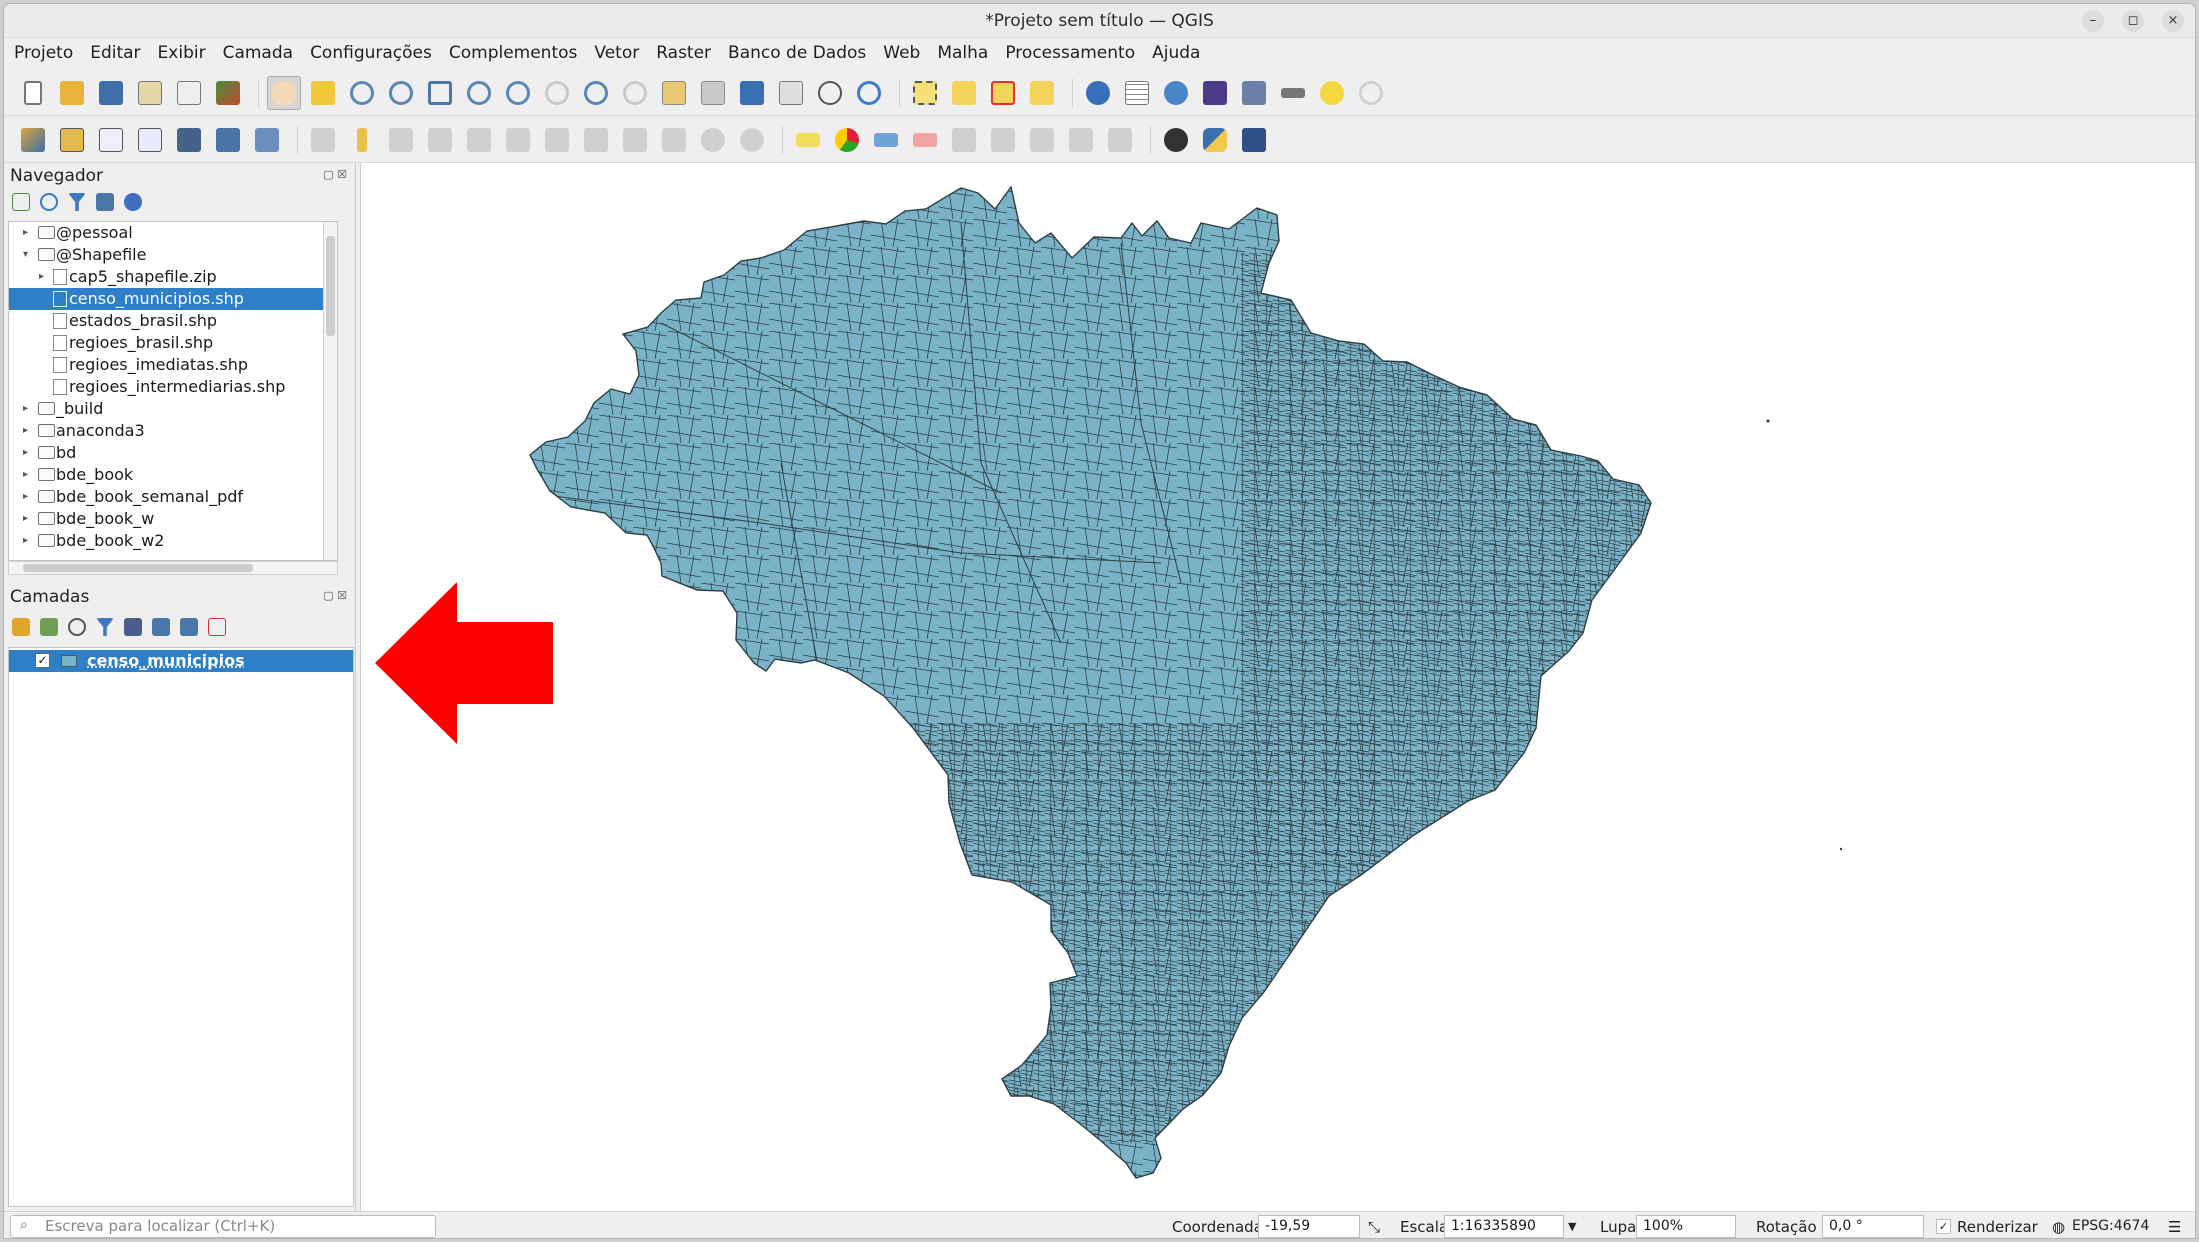 This screenshot has height=1242, width=2199. What do you see at coordinates (1943, 1226) in the screenshot?
I see `render-checkbox: ✓` at bounding box center [1943, 1226].